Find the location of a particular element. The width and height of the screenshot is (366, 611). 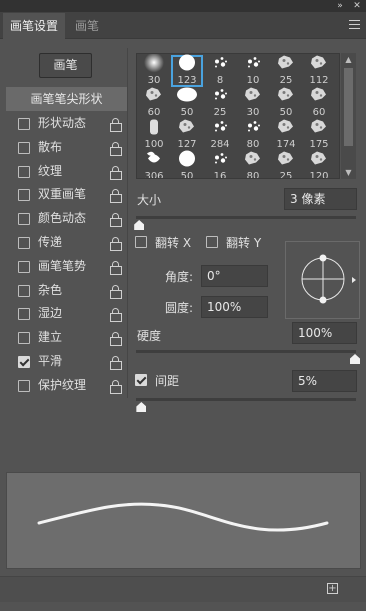

scroll-up-icon: ▲ is located at coordinates (348, 59).